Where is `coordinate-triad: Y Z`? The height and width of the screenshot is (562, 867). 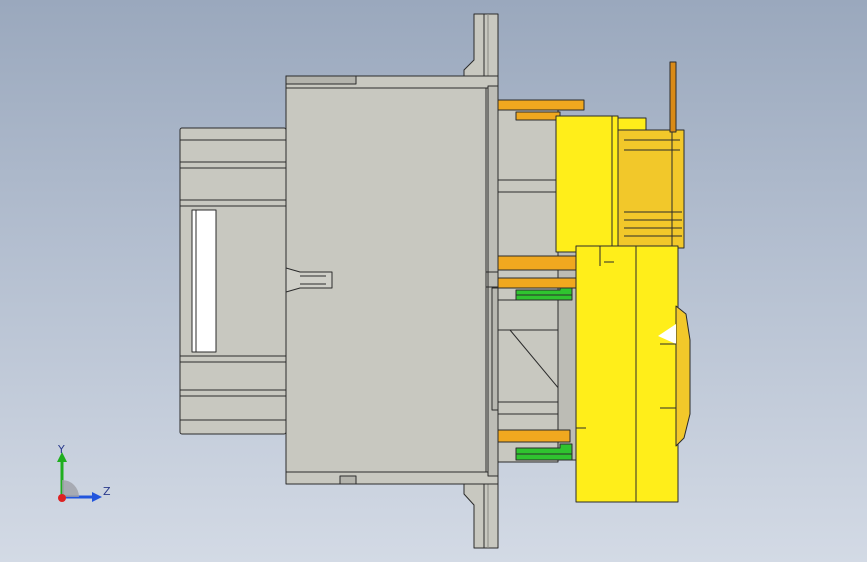 coordinate-triad: Y Z is located at coordinates (85, 475).